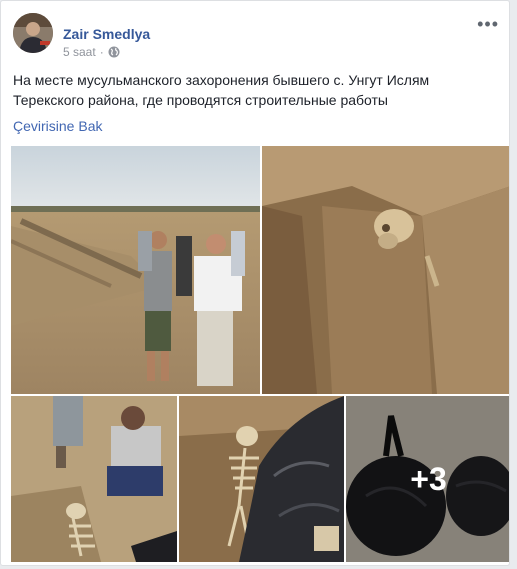 The image size is (517, 569). What do you see at coordinates (488, 24) in the screenshot?
I see `more-options-icon: •••` at bounding box center [488, 24].